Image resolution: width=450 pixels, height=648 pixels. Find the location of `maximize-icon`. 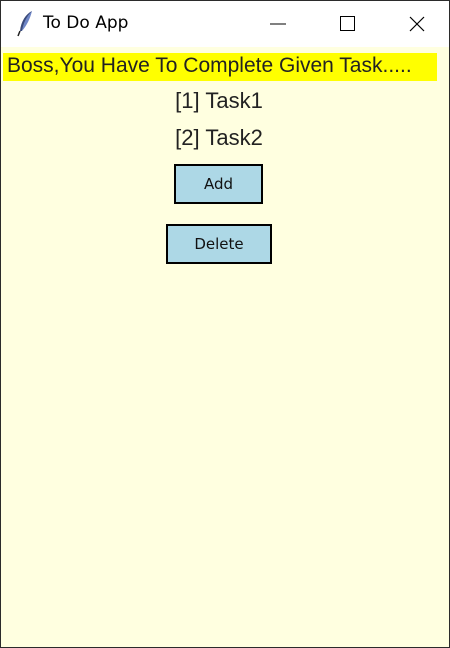

maximize-icon is located at coordinates (346, 24).